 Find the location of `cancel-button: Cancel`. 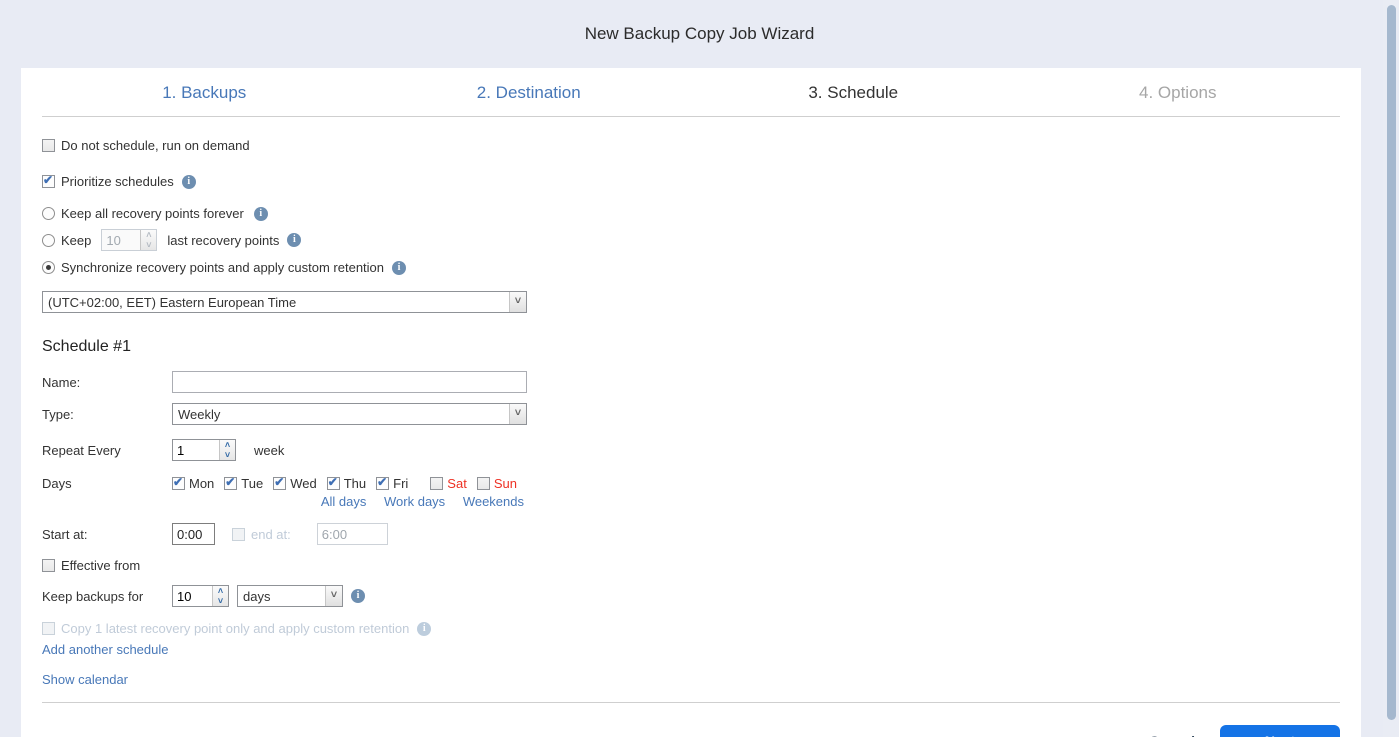

cancel-button: Cancel is located at coordinates (1172, 735).